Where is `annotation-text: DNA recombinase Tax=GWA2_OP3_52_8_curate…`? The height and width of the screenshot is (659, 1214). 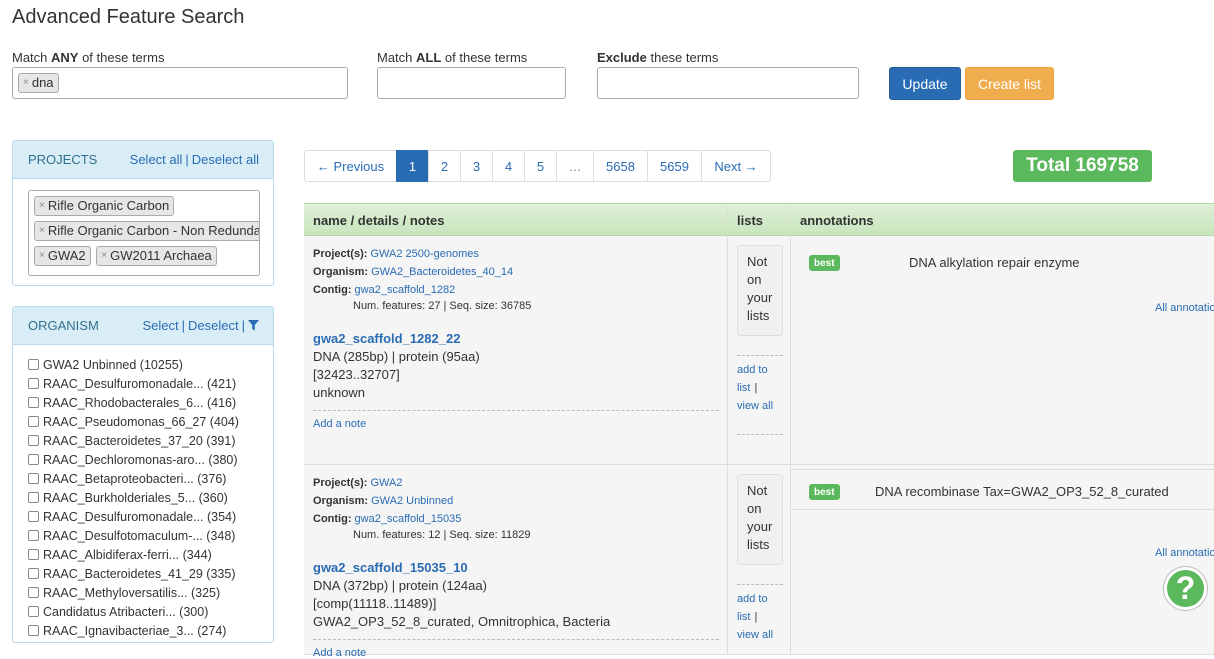 annotation-text: DNA recombinase Tax=GWA2_OP3_52_8_curate… is located at coordinates (1022, 491).